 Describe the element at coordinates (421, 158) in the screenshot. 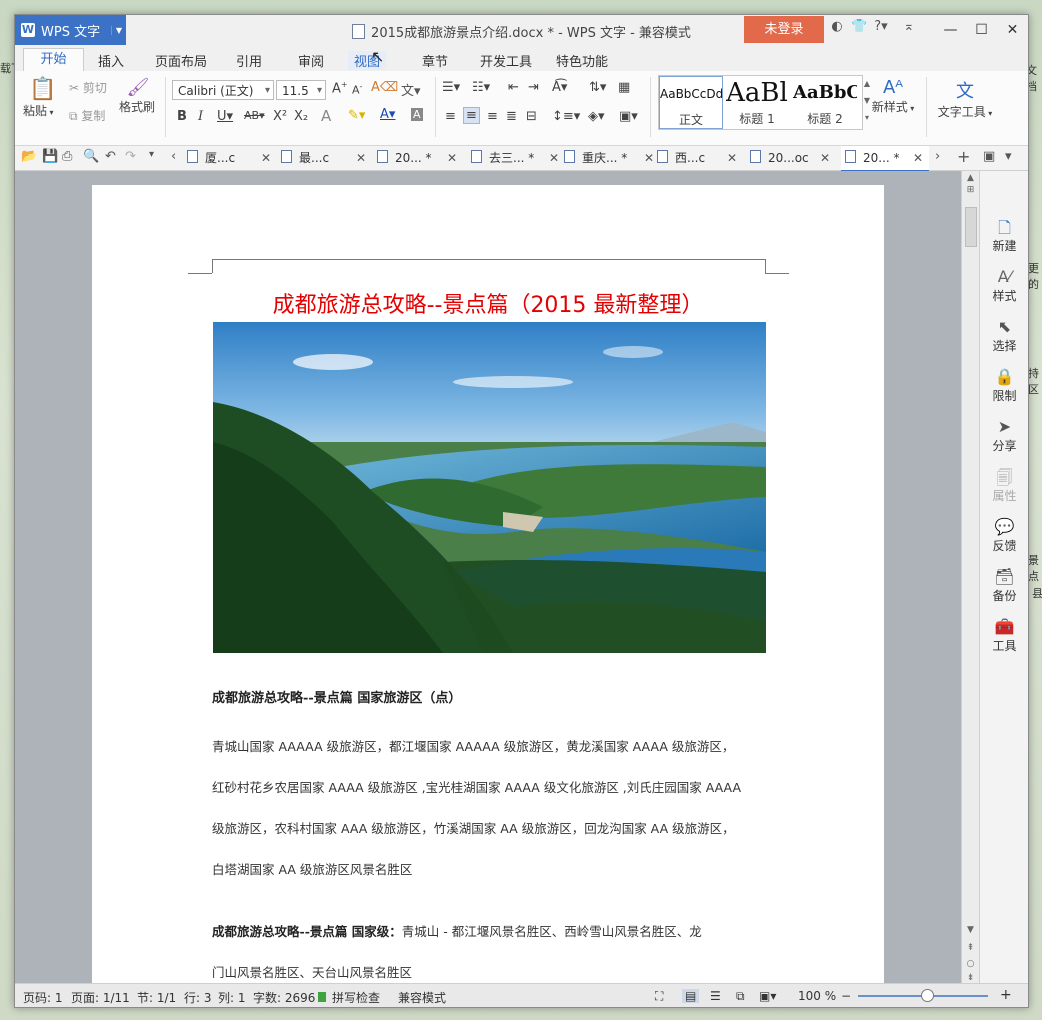

I see `document-tab: 20... * ✕` at that location.